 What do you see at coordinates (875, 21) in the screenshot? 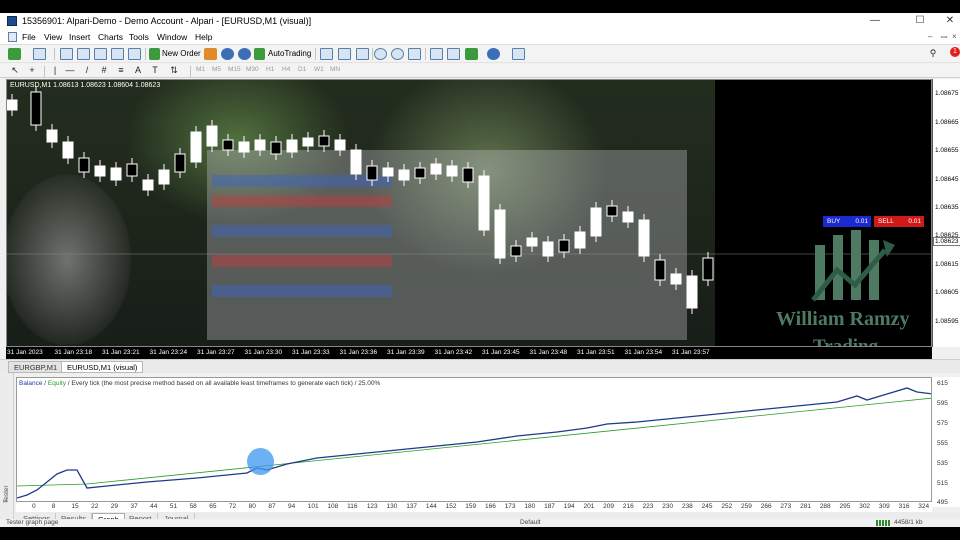
I see `minimize-button: —` at bounding box center [875, 21].